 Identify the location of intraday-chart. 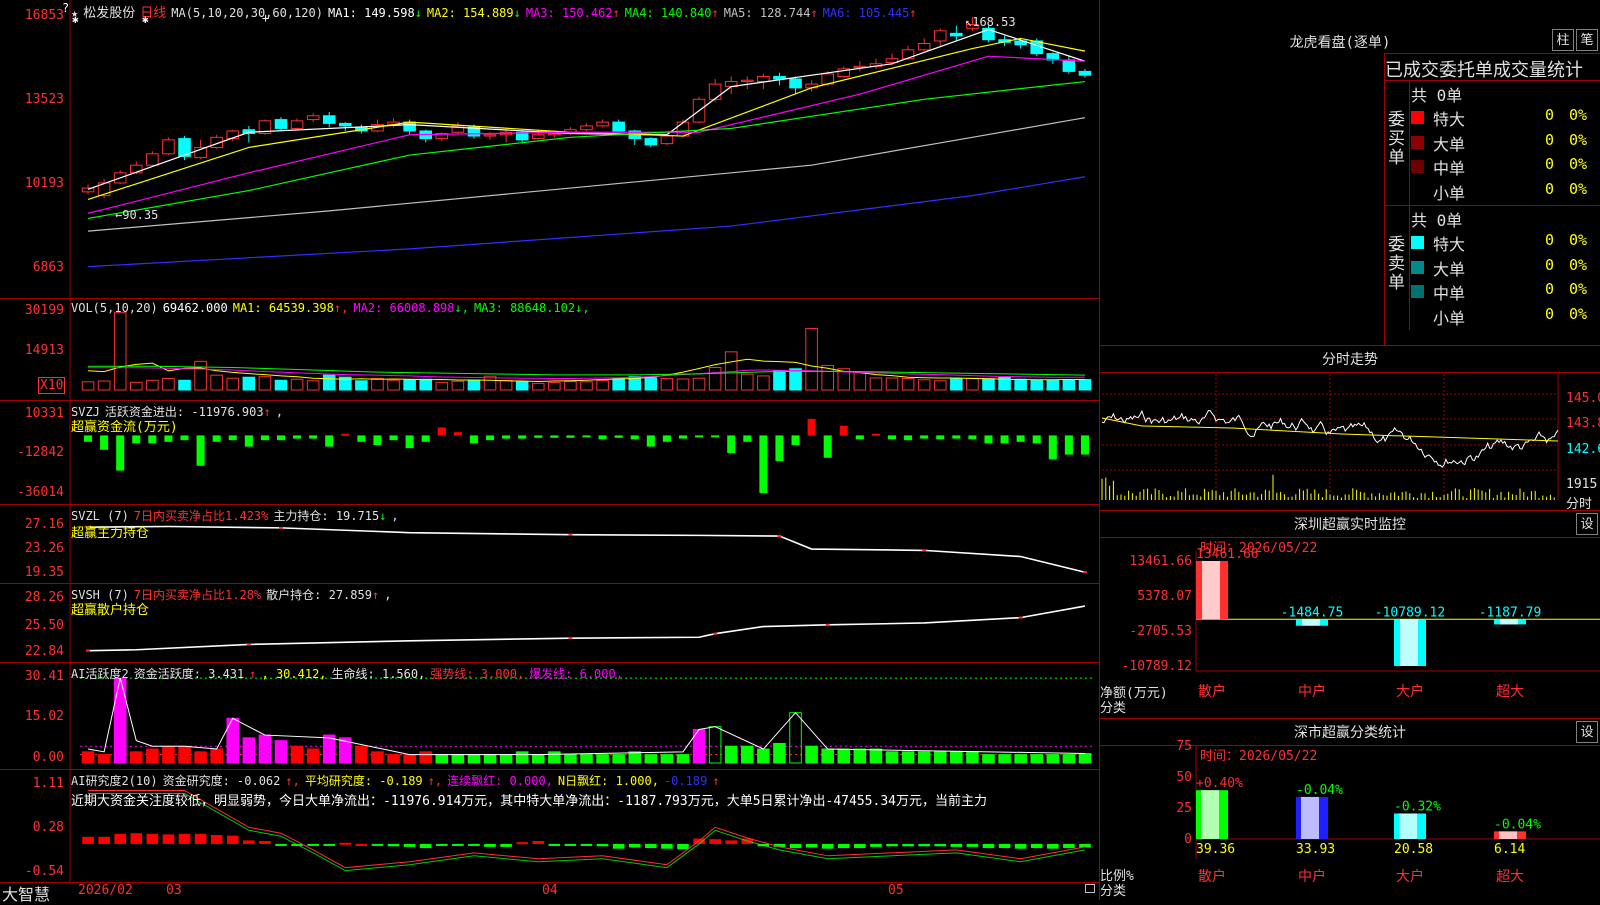
(1350, 428).